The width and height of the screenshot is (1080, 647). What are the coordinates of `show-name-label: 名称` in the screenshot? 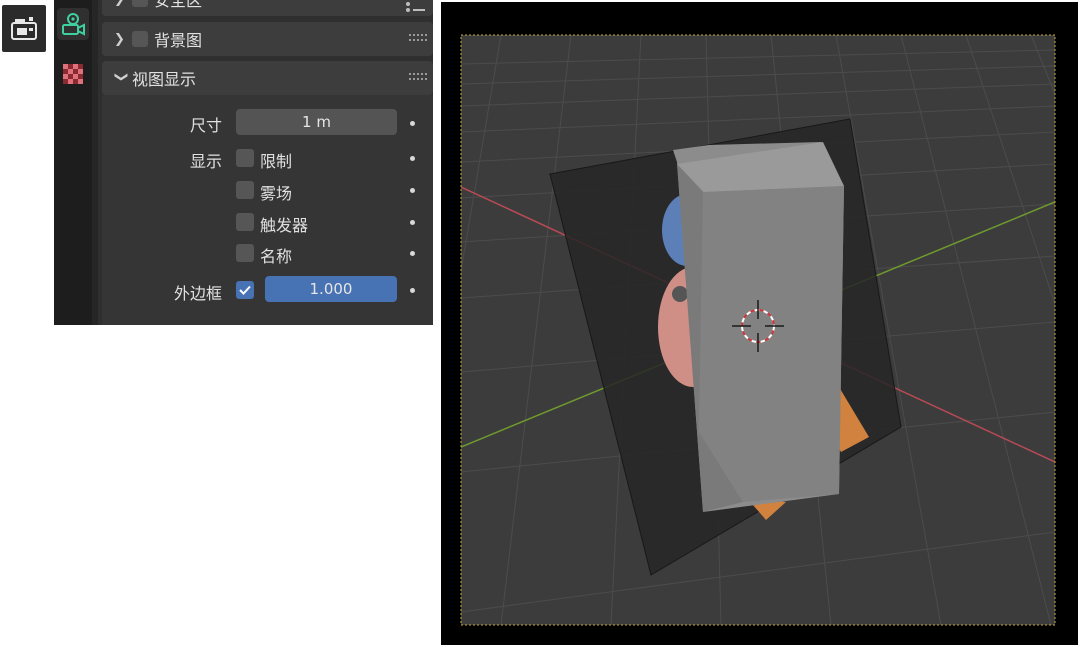 It's located at (276, 256).